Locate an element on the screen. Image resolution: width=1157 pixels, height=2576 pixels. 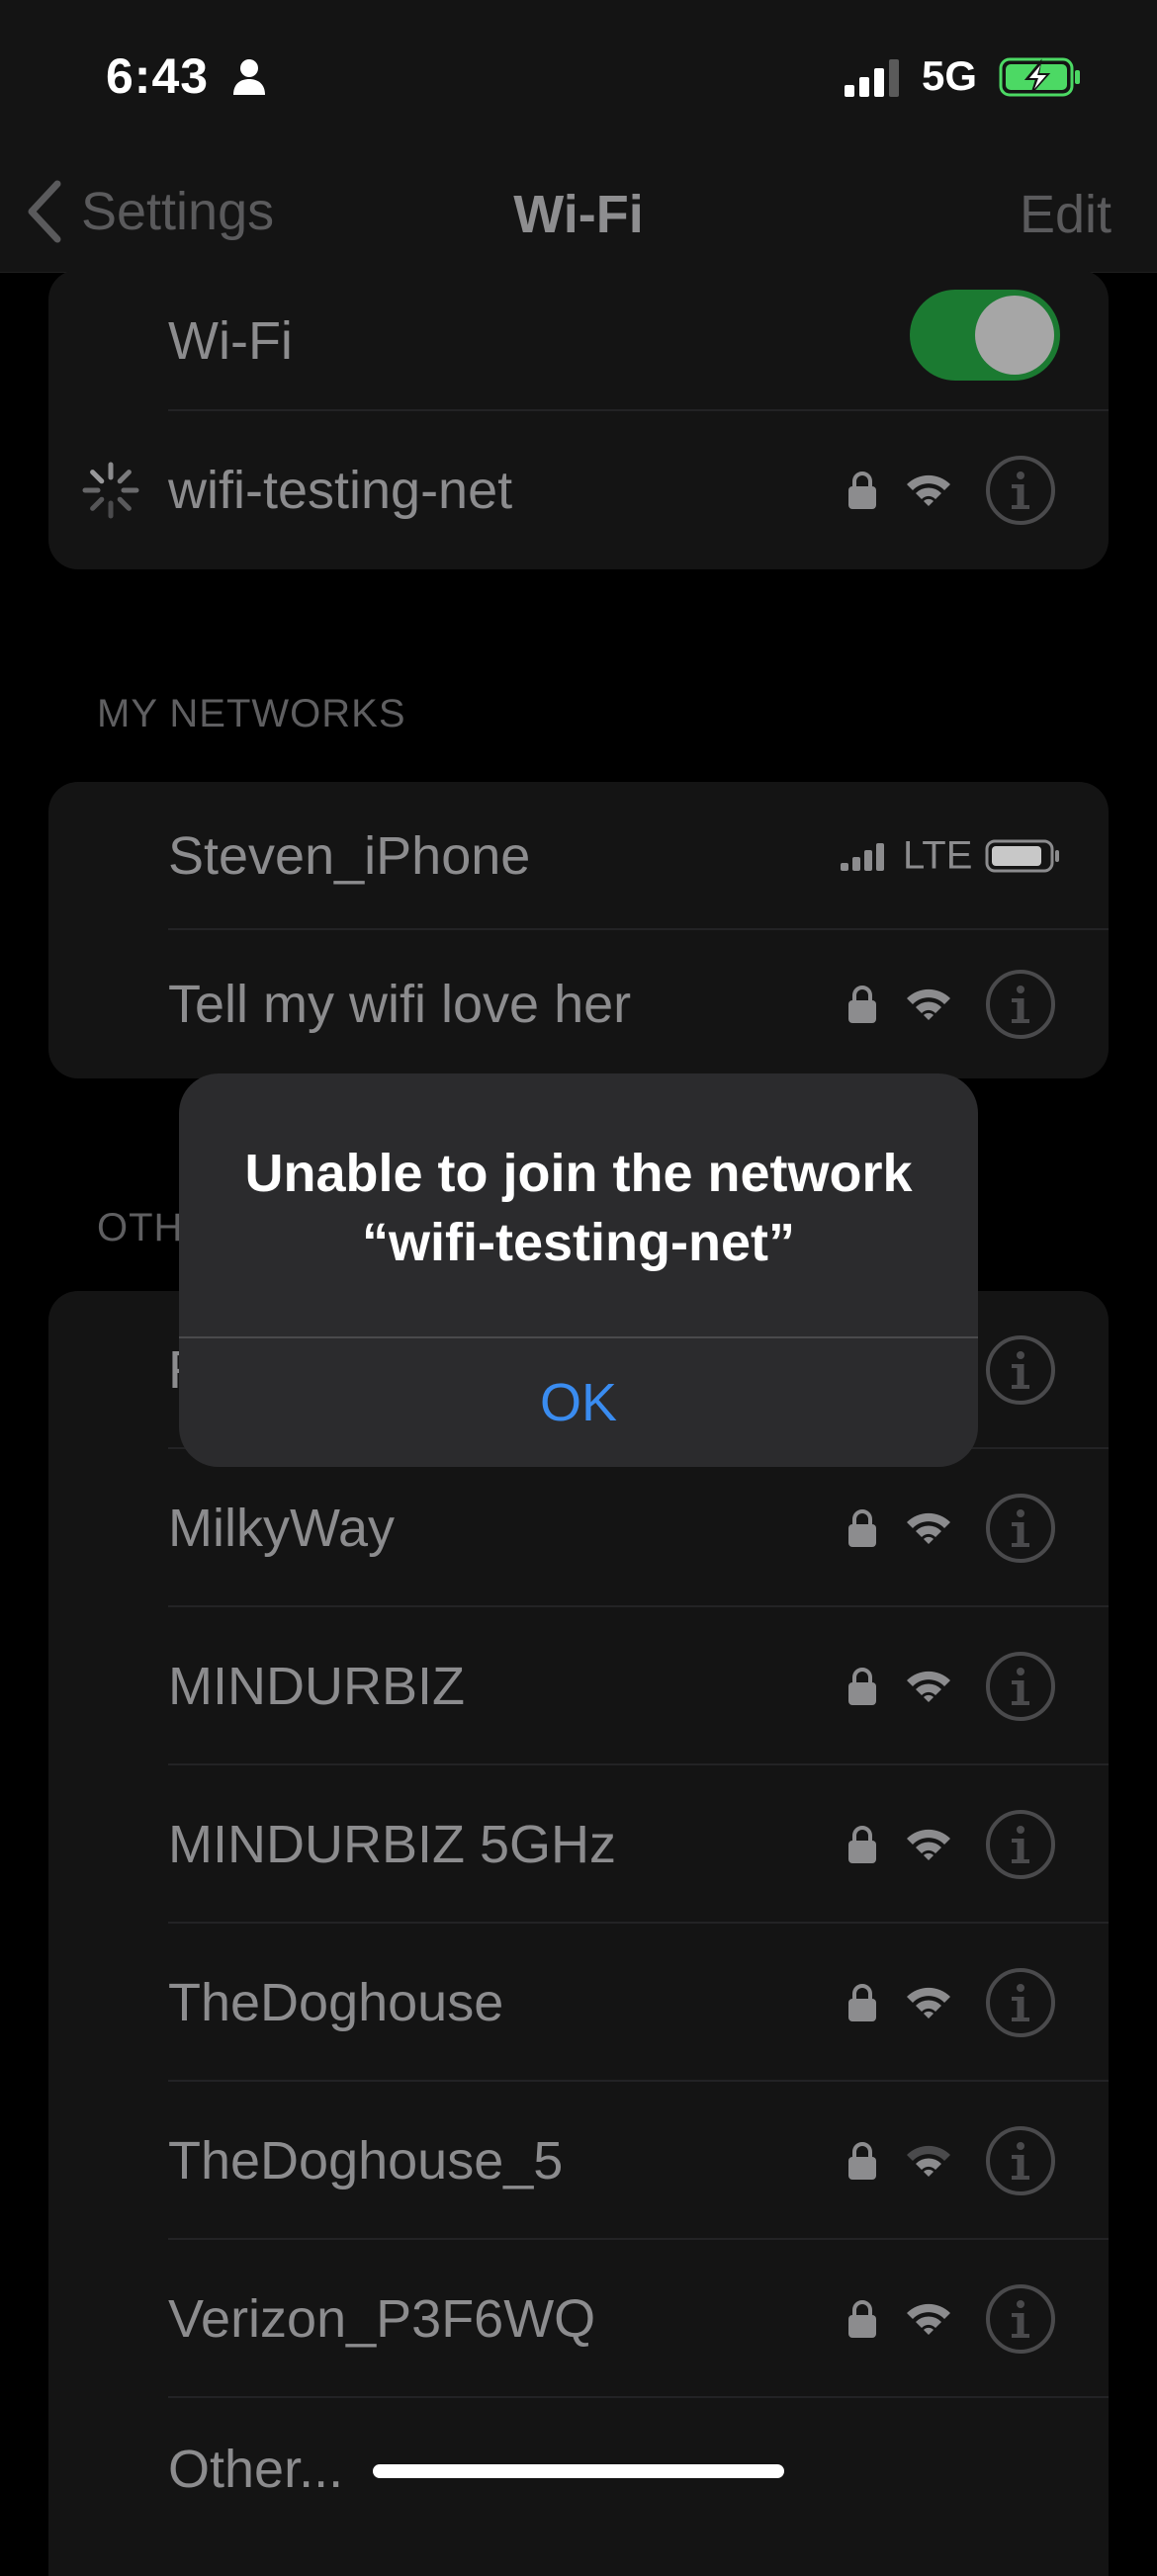
ok-button: OK is located at coordinates (578, 1402).